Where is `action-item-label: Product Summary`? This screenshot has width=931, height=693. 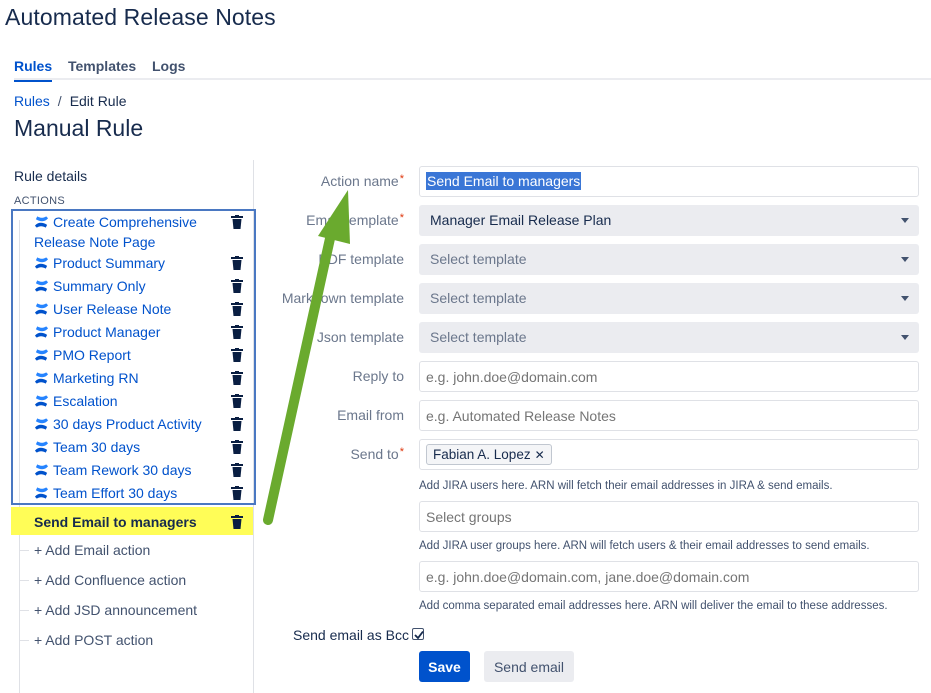 action-item-label: Product Summary is located at coordinates (109, 263).